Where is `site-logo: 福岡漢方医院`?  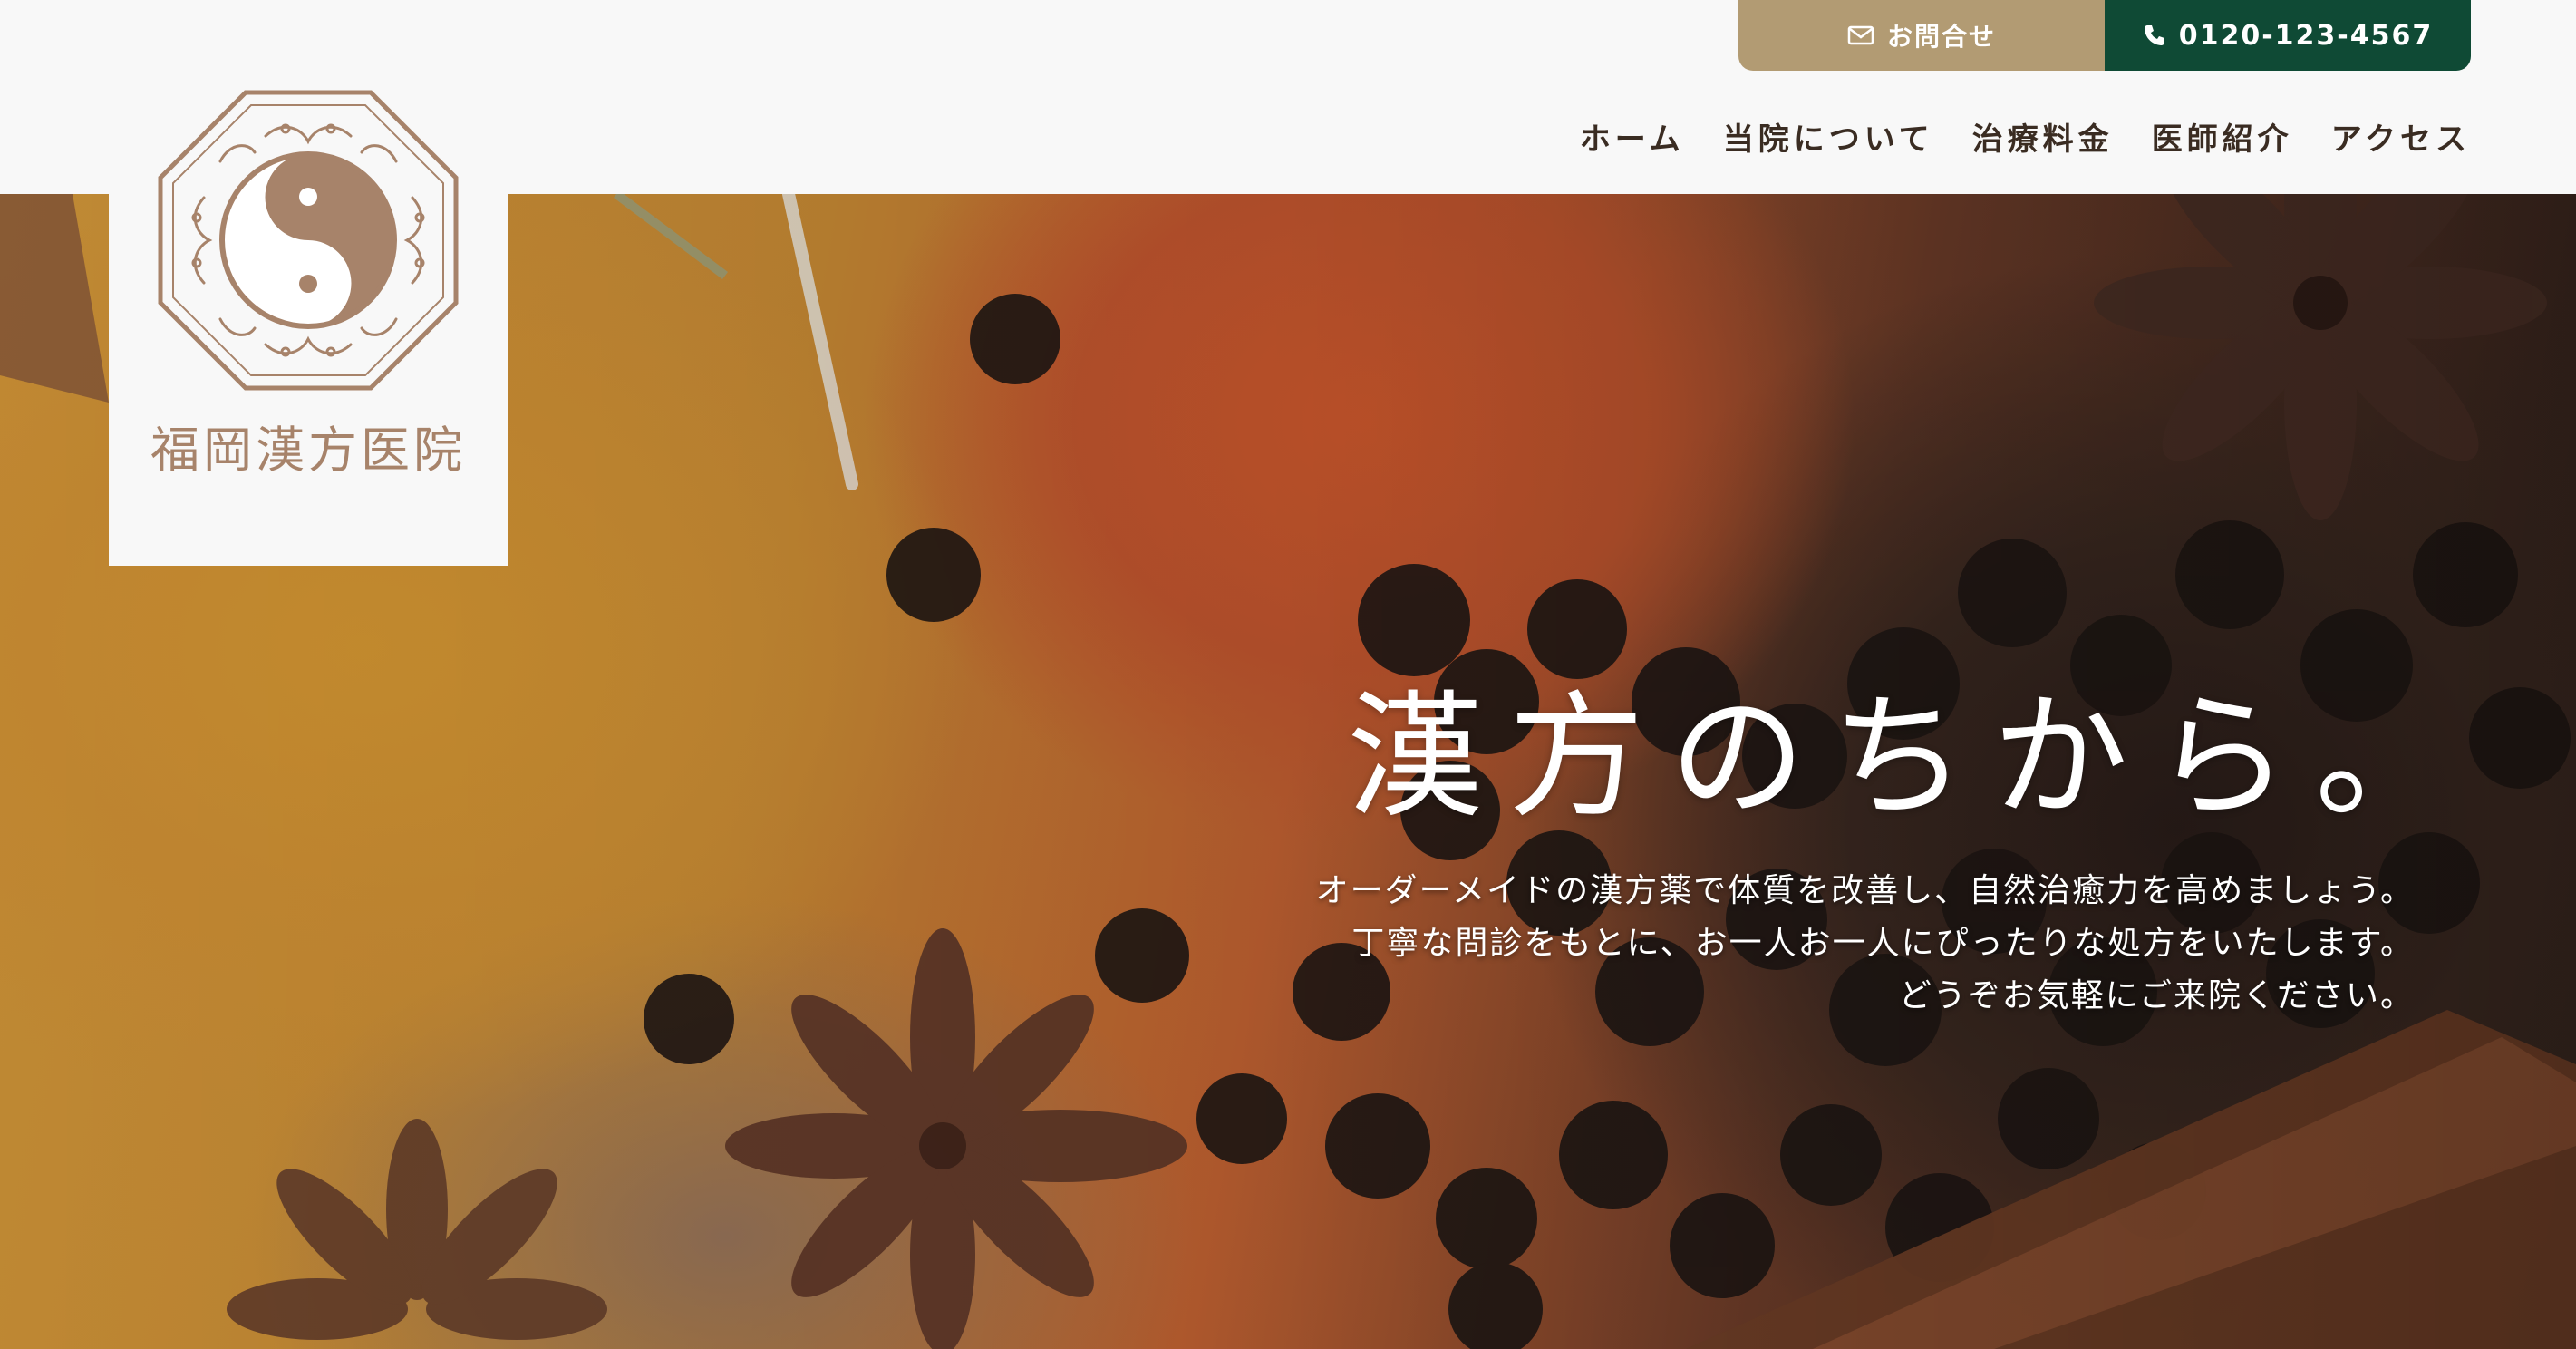 site-logo: 福岡漢方医院 is located at coordinates (308, 283).